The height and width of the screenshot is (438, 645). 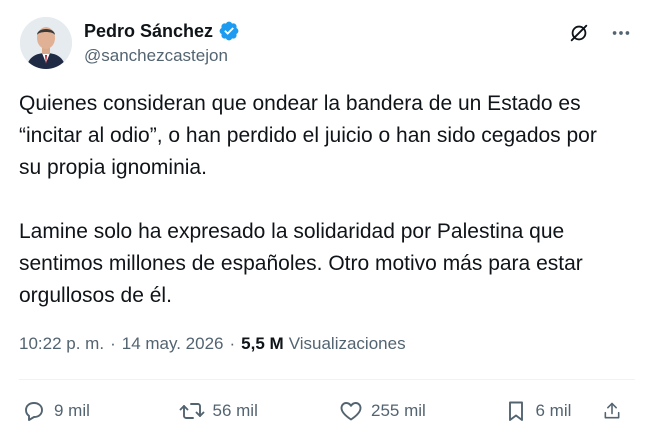 I want to click on bookmark-button: 6 mil, so click(x=544, y=411).